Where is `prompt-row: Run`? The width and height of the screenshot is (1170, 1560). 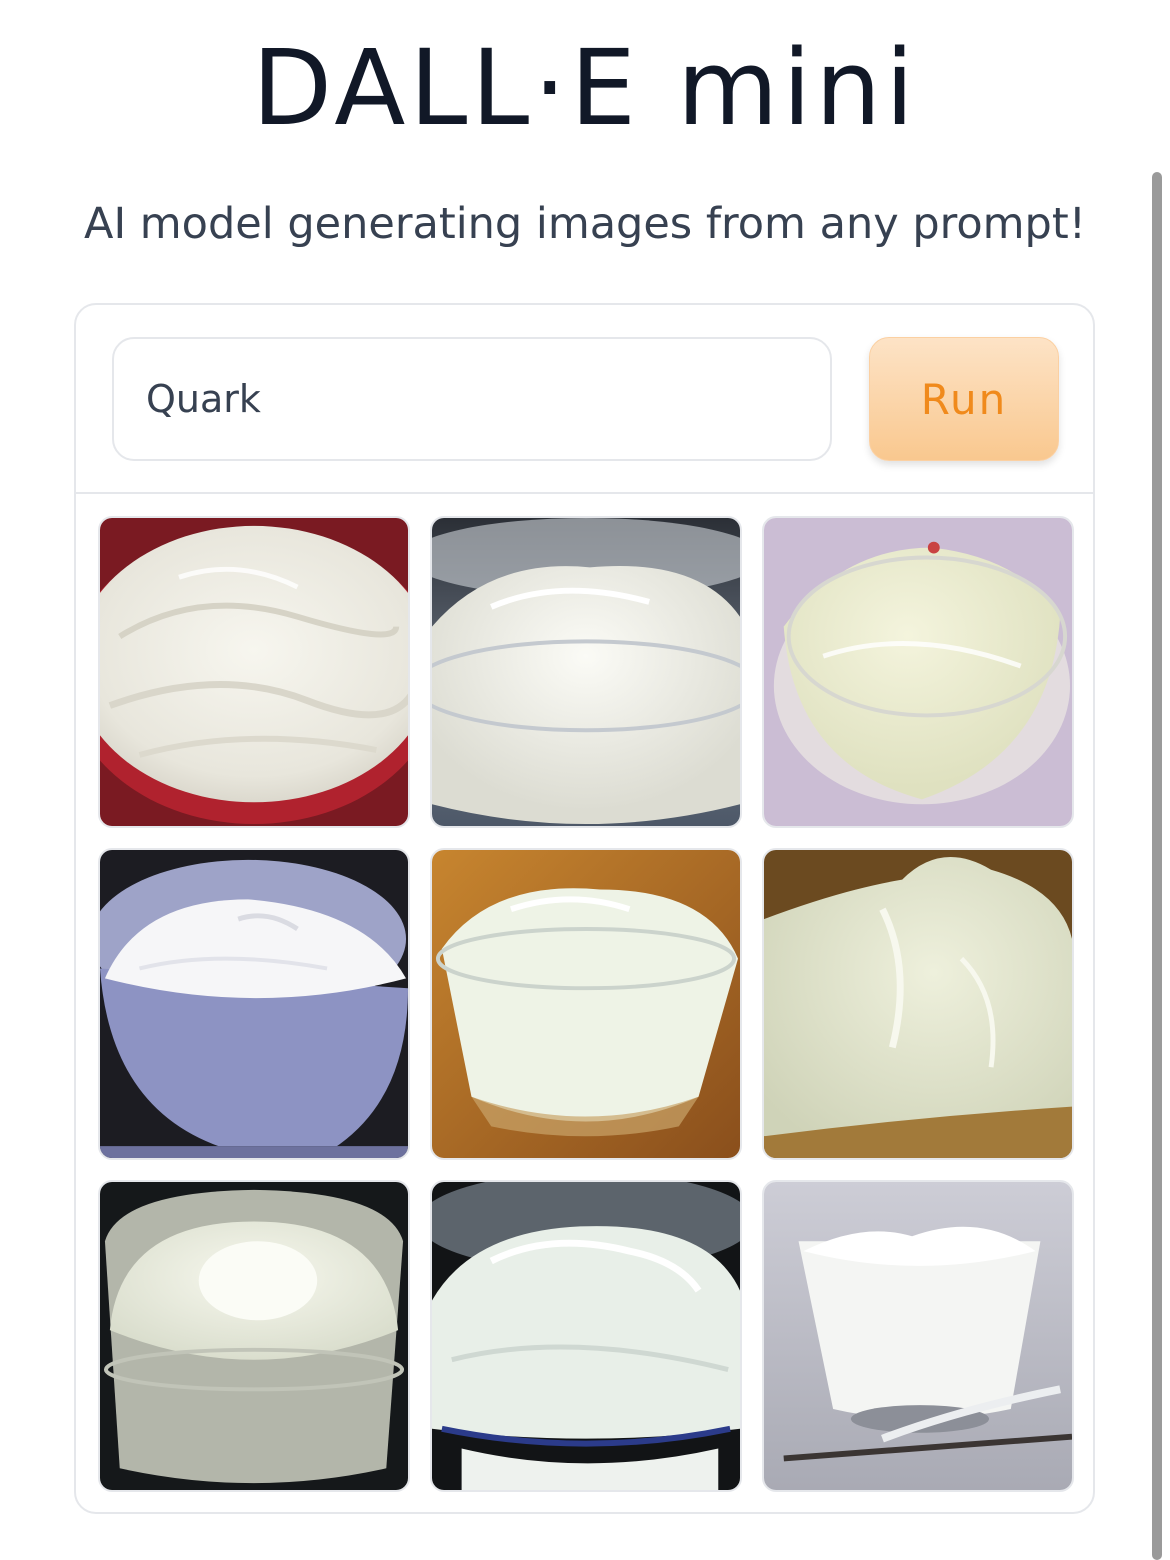
prompt-row: Run is located at coordinates (584, 399).